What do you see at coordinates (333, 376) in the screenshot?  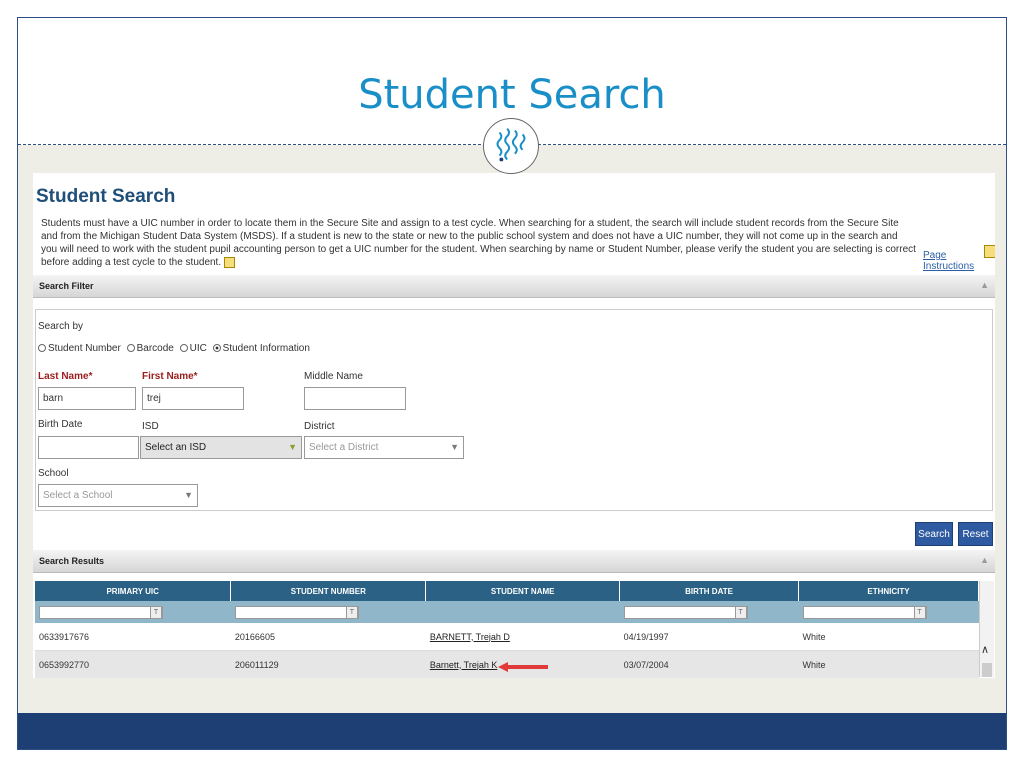 I see `middle-name-label: Middle Name` at bounding box center [333, 376].